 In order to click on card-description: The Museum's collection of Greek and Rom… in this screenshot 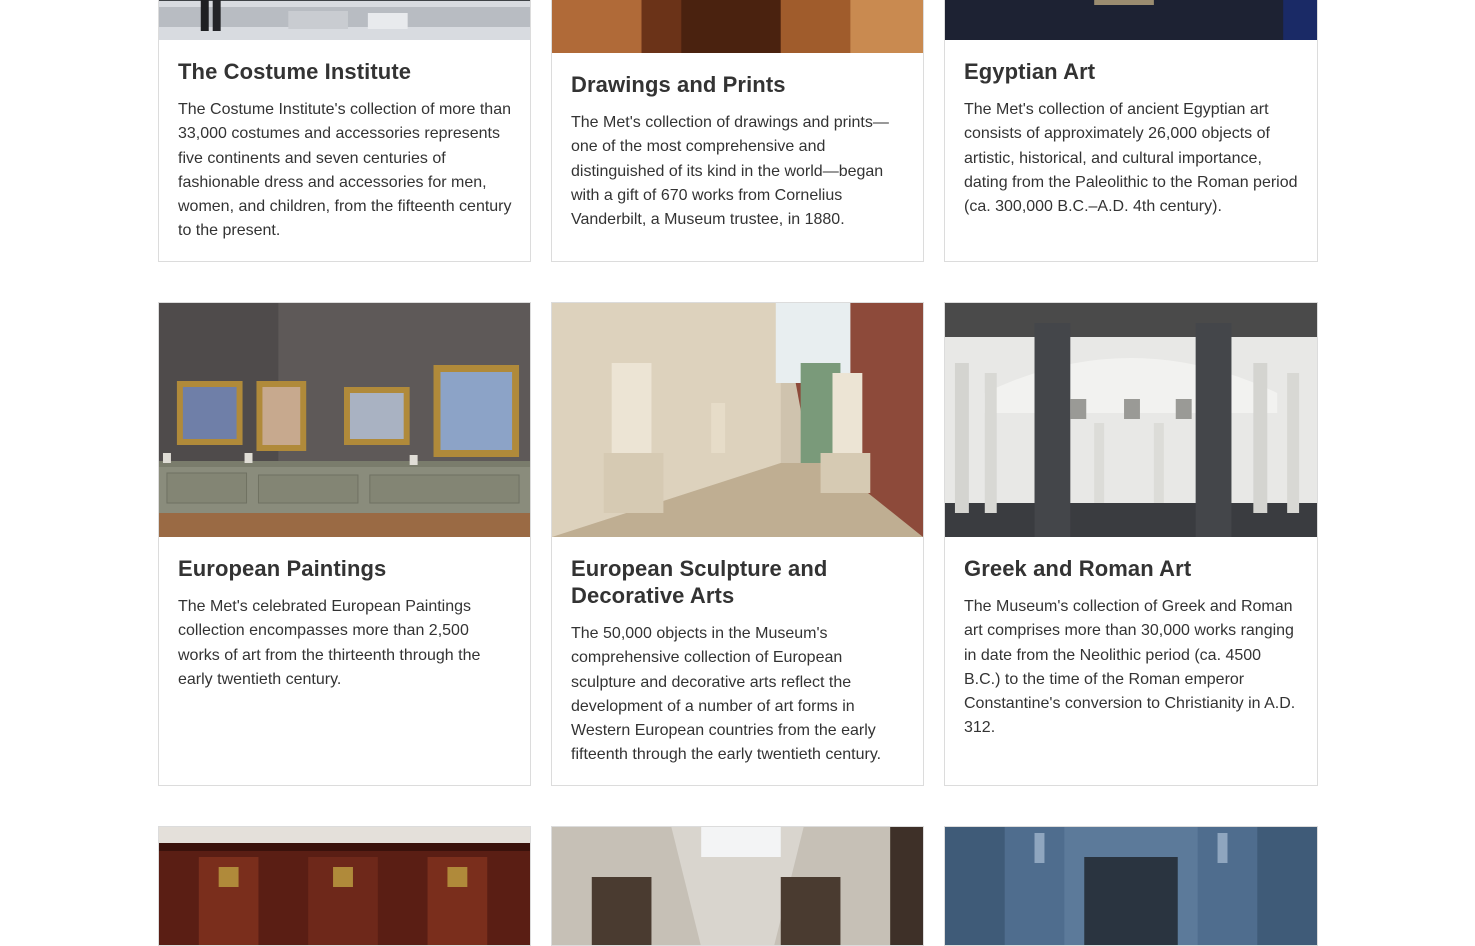, I will do `click(1130, 667)`.